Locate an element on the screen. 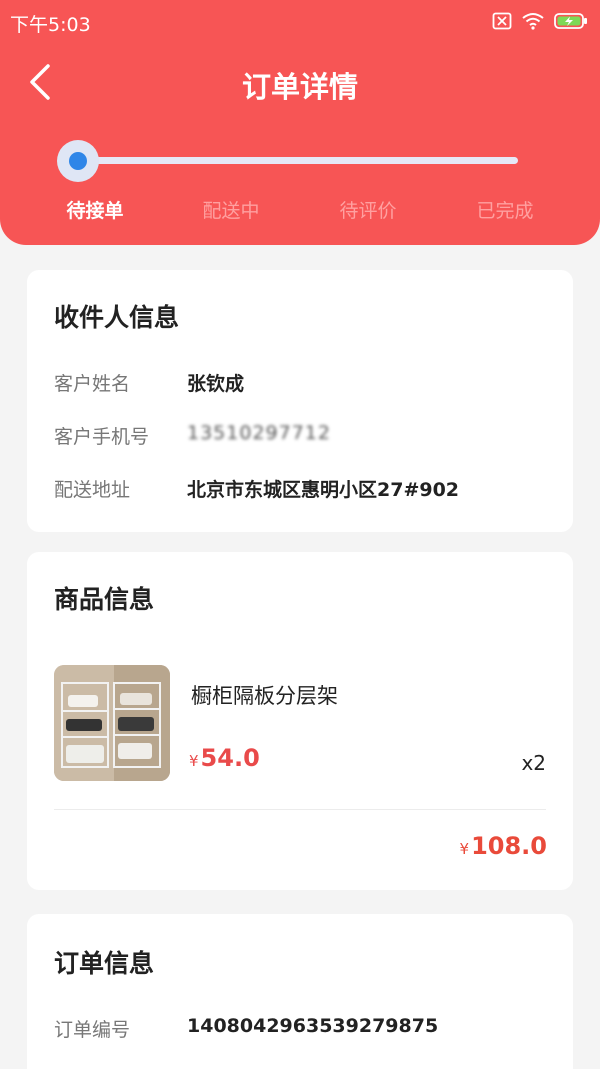 Image resolution: width=600 pixels, height=1069 pixels. customer-phone-value: 13510297712 is located at coordinates (259, 433).